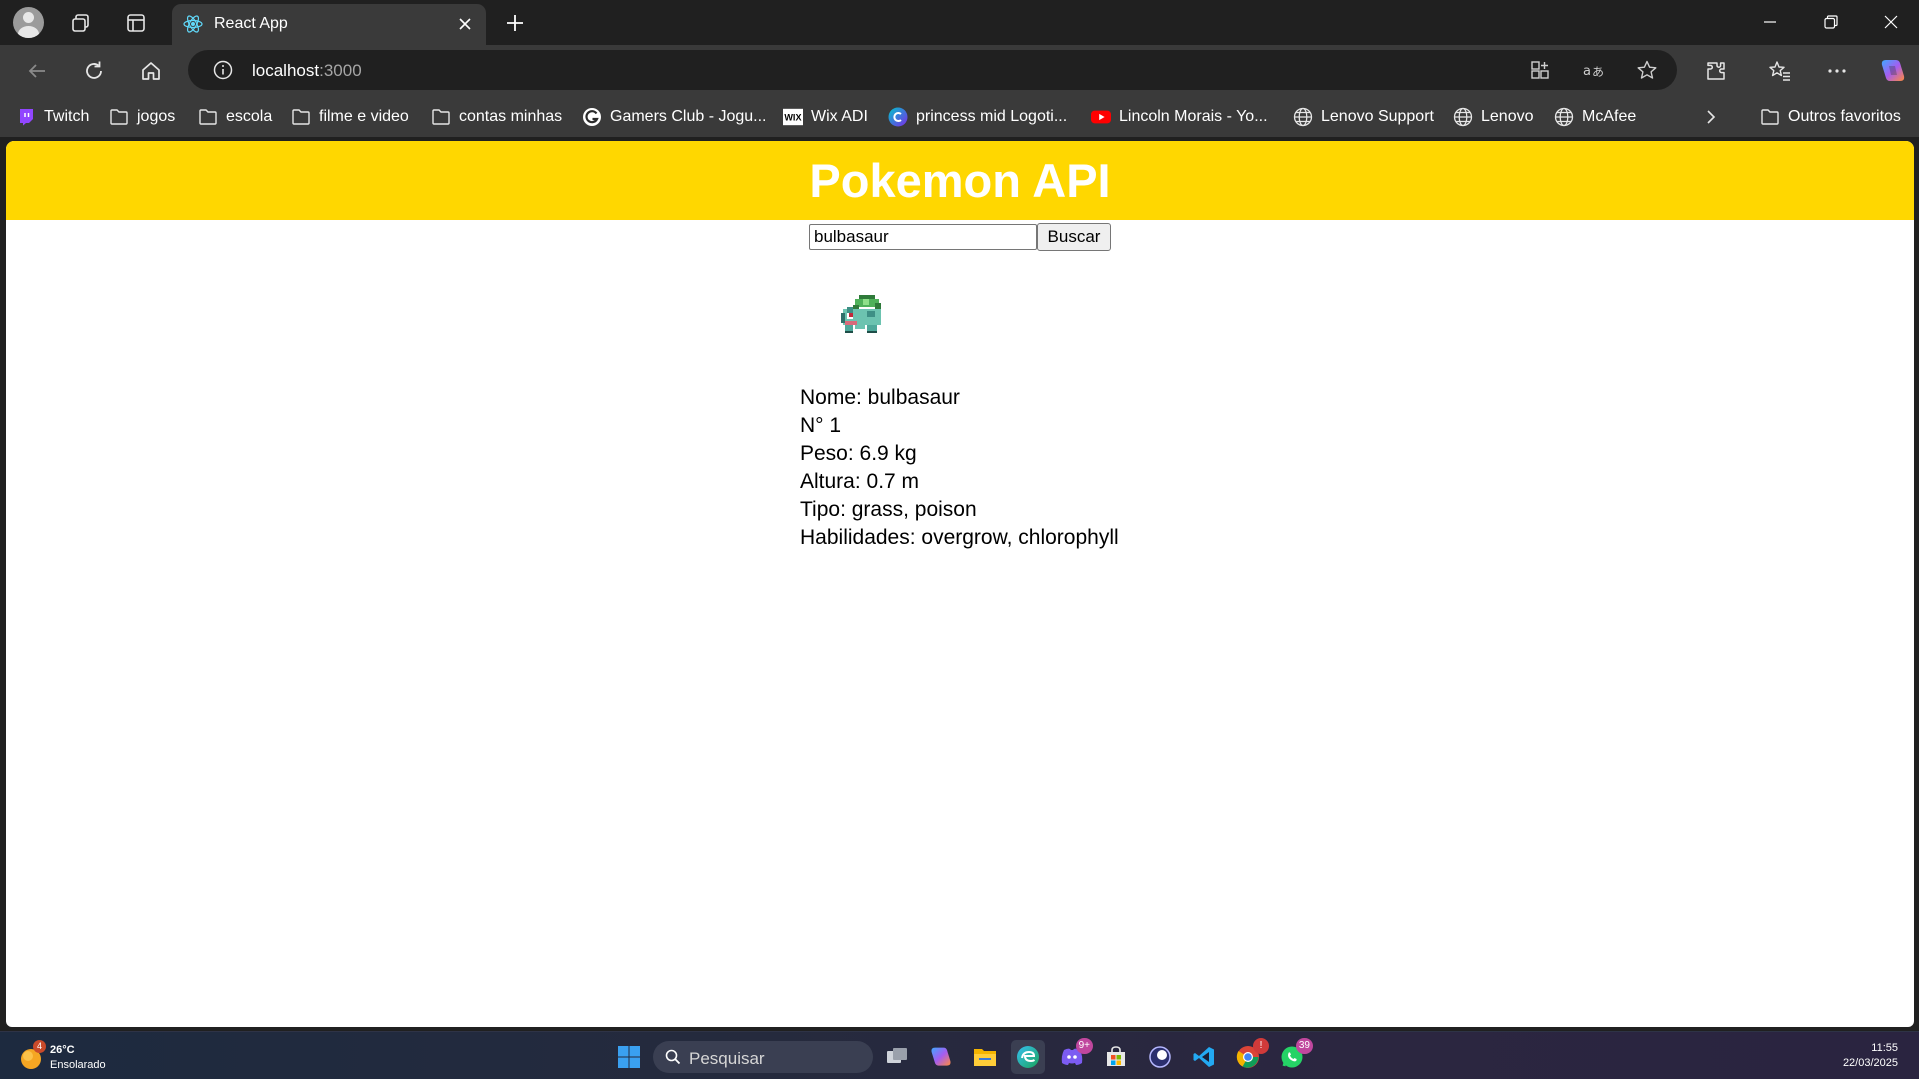 This screenshot has height=1079, width=1919. I want to click on start-button, so click(629, 1057).